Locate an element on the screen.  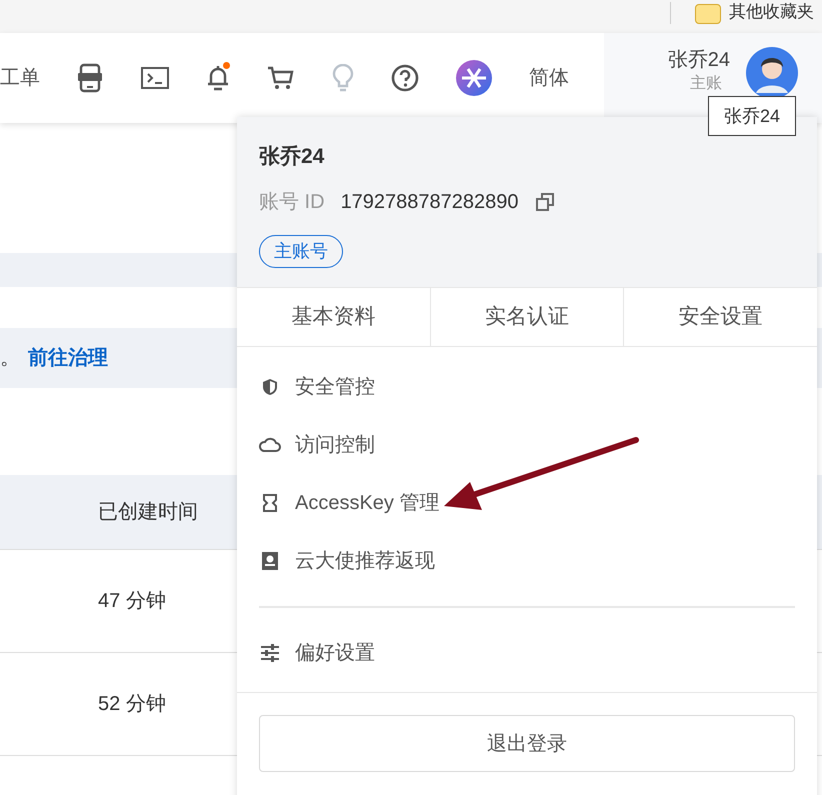
menu-item: 云大使推荐返现 is located at coordinates (527, 561).